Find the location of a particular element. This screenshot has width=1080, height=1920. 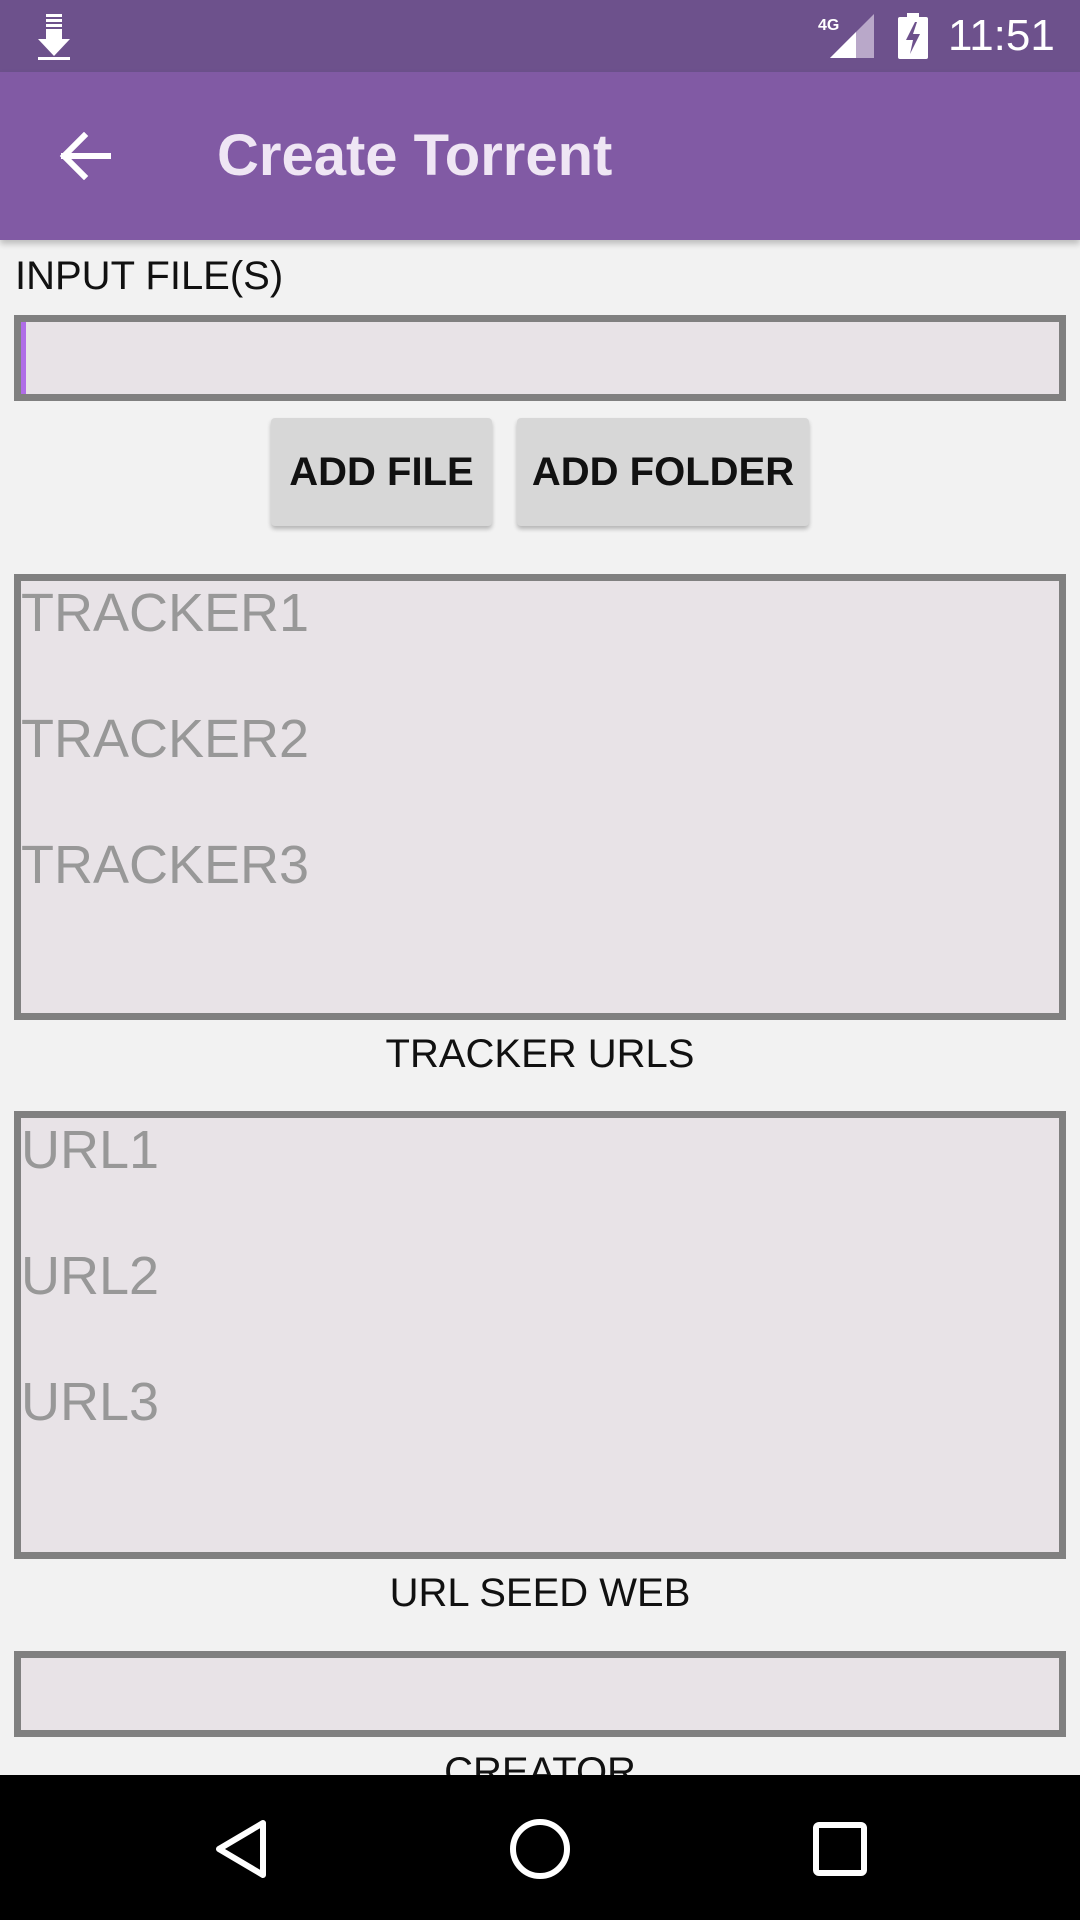

nav-recents-button is located at coordinates (840, 1849).